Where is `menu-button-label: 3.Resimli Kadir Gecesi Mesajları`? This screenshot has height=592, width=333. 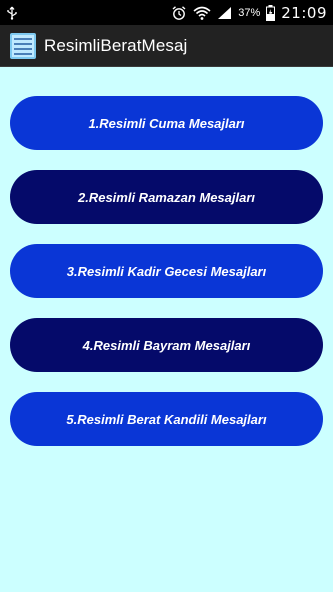
menu-button-label: 3.Resimli Kadir Gecesi Mesajları is located at coordinates (166, 271).